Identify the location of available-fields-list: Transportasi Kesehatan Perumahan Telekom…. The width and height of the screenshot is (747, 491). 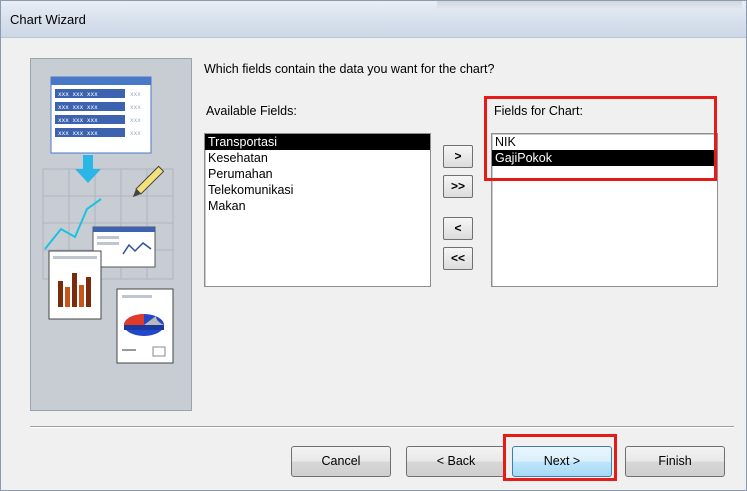
(317, 210).